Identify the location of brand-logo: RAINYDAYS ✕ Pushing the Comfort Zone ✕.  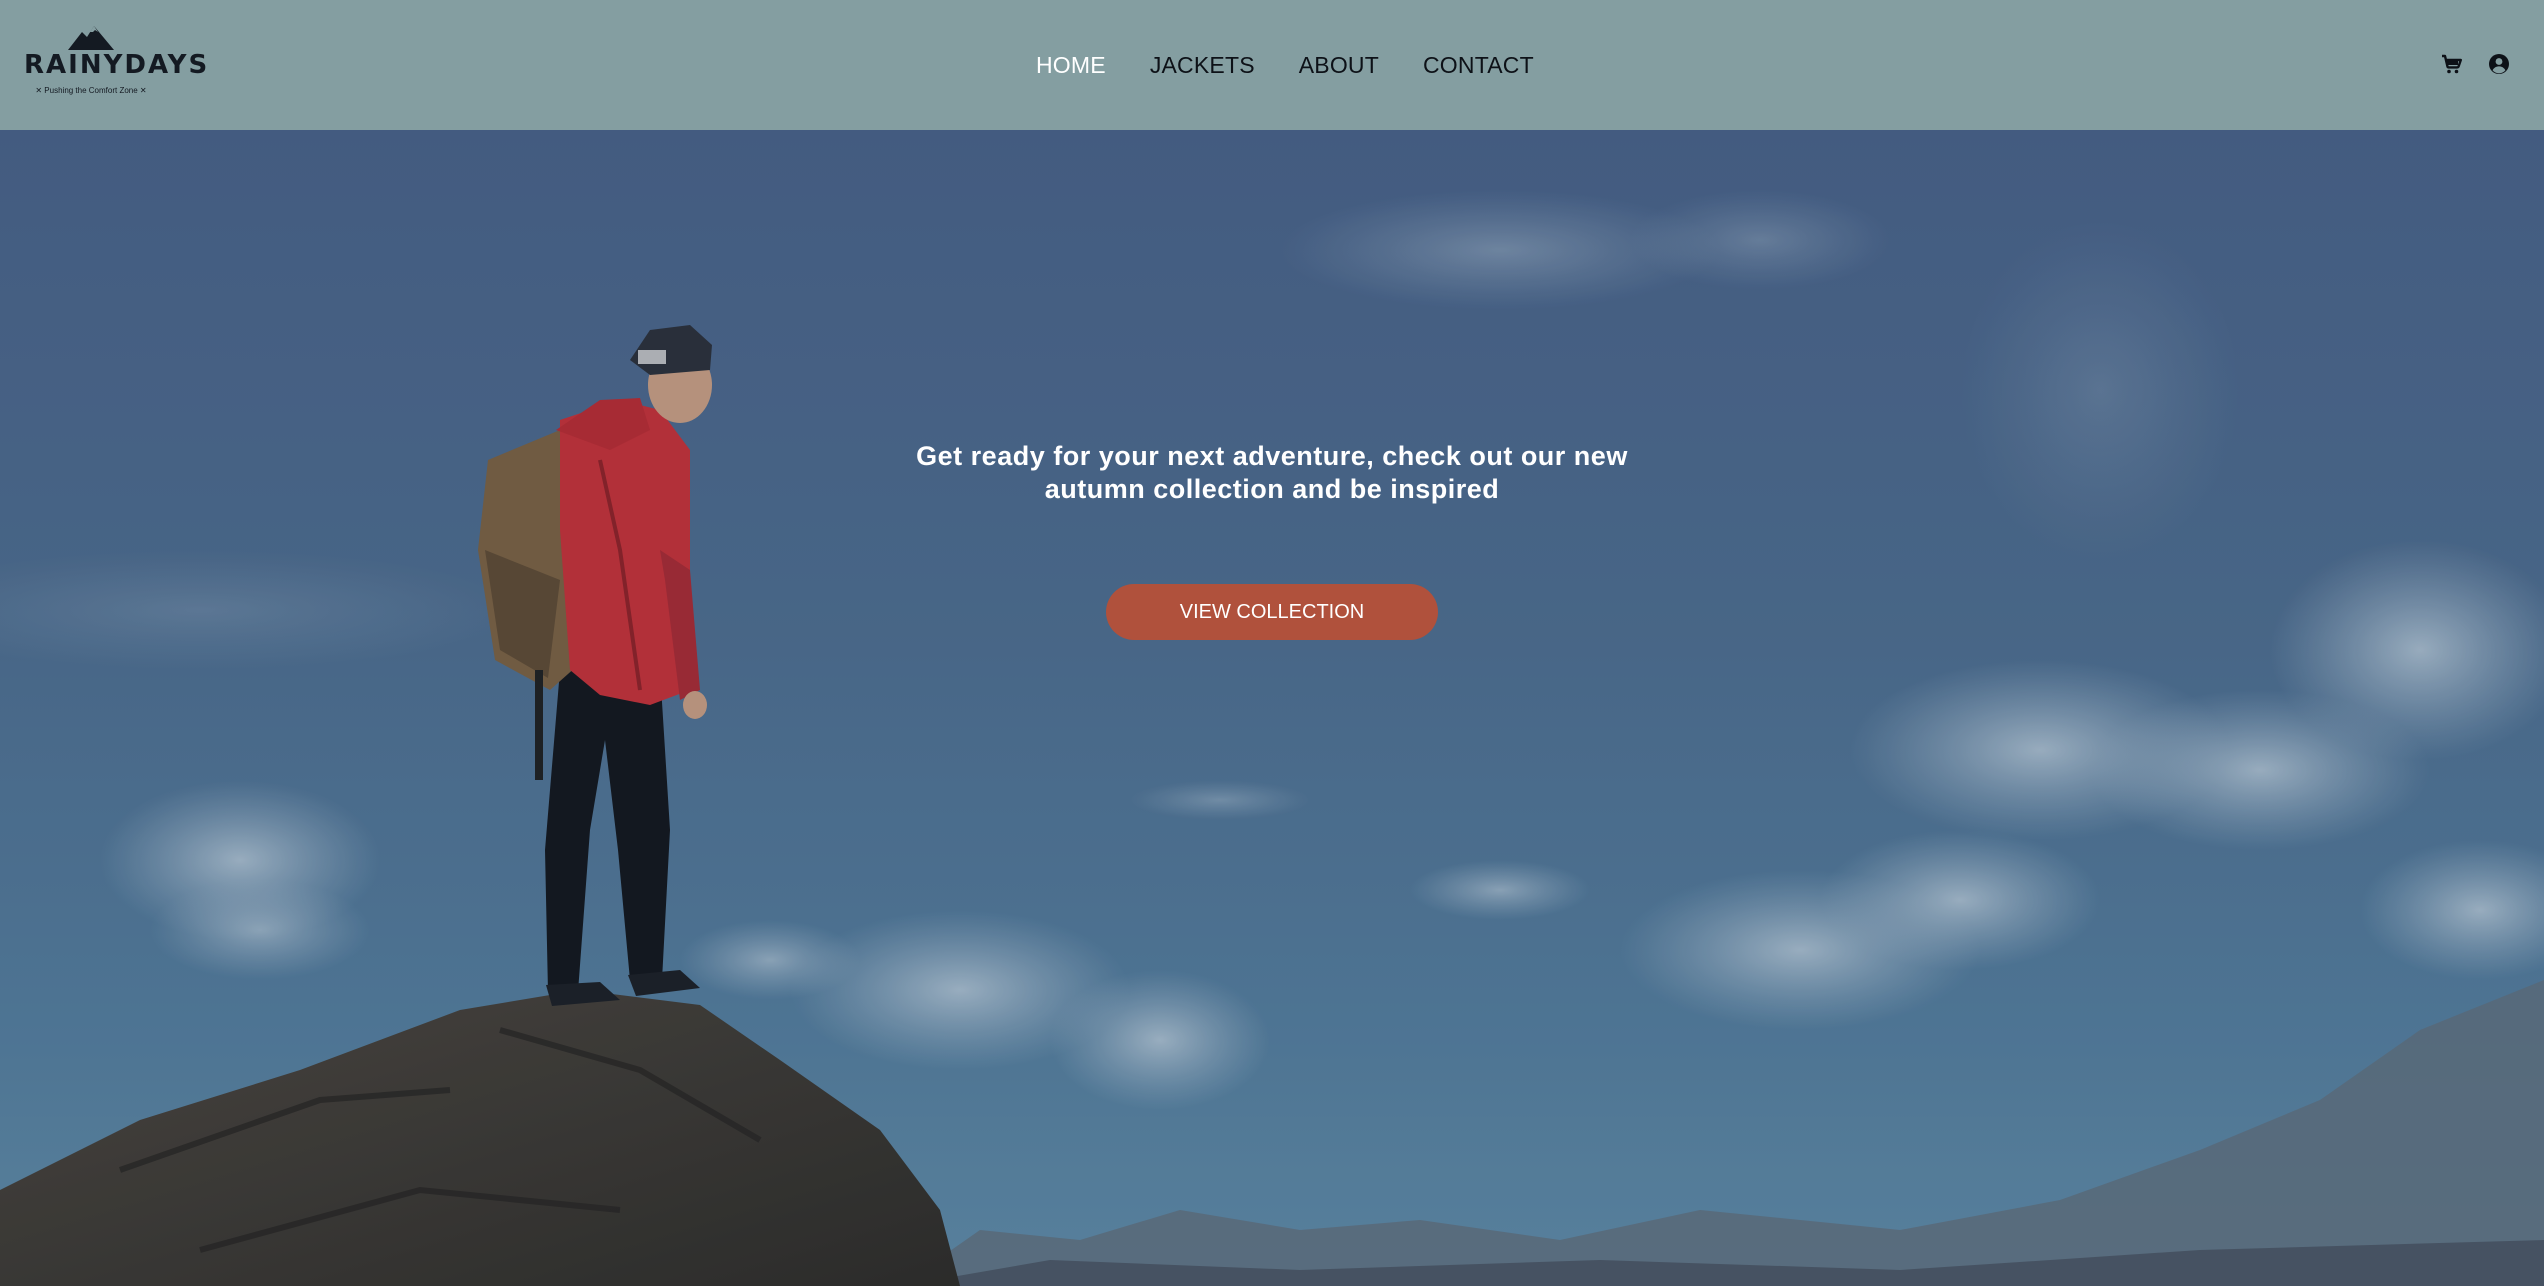
(117, 62).